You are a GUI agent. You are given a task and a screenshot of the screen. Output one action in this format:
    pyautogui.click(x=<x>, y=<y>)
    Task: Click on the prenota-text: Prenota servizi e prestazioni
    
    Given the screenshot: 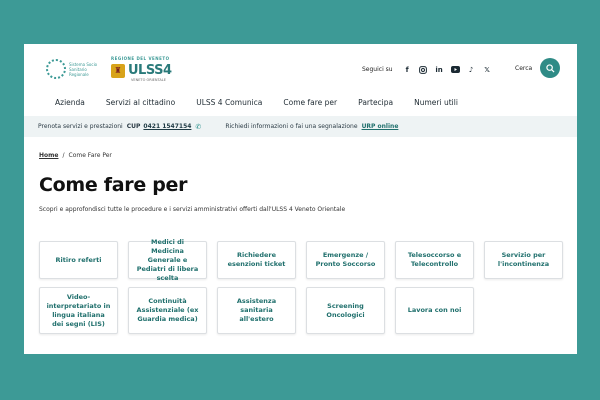 What is the action you would take?
    pyautogui.click(x=80, y=126)
    